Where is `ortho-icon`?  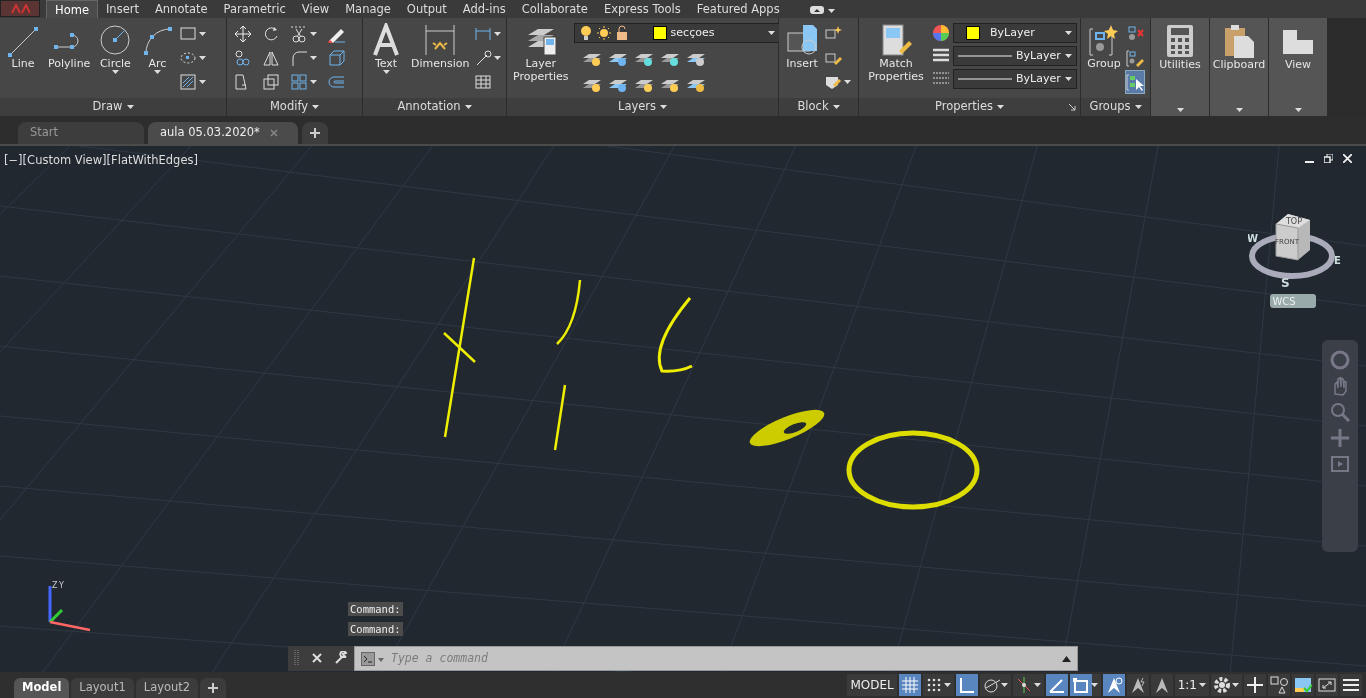 ortho-icon is located at coordinates (966, 685).